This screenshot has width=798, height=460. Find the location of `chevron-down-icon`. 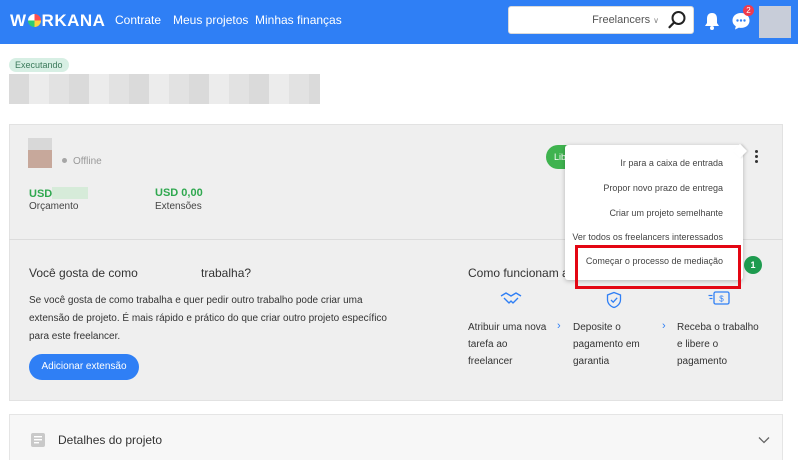

chevron-down-icon is located at coordinates (764, 440).